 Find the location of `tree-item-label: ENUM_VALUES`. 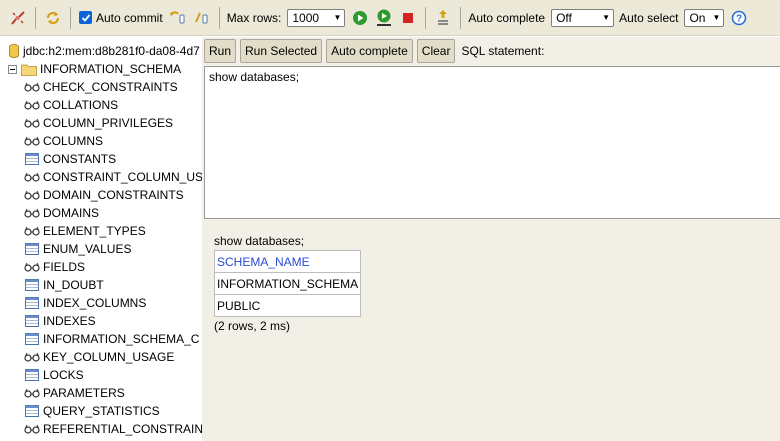

tree-item-label: ENUM_VALUES is located at coordinates (87, 249).